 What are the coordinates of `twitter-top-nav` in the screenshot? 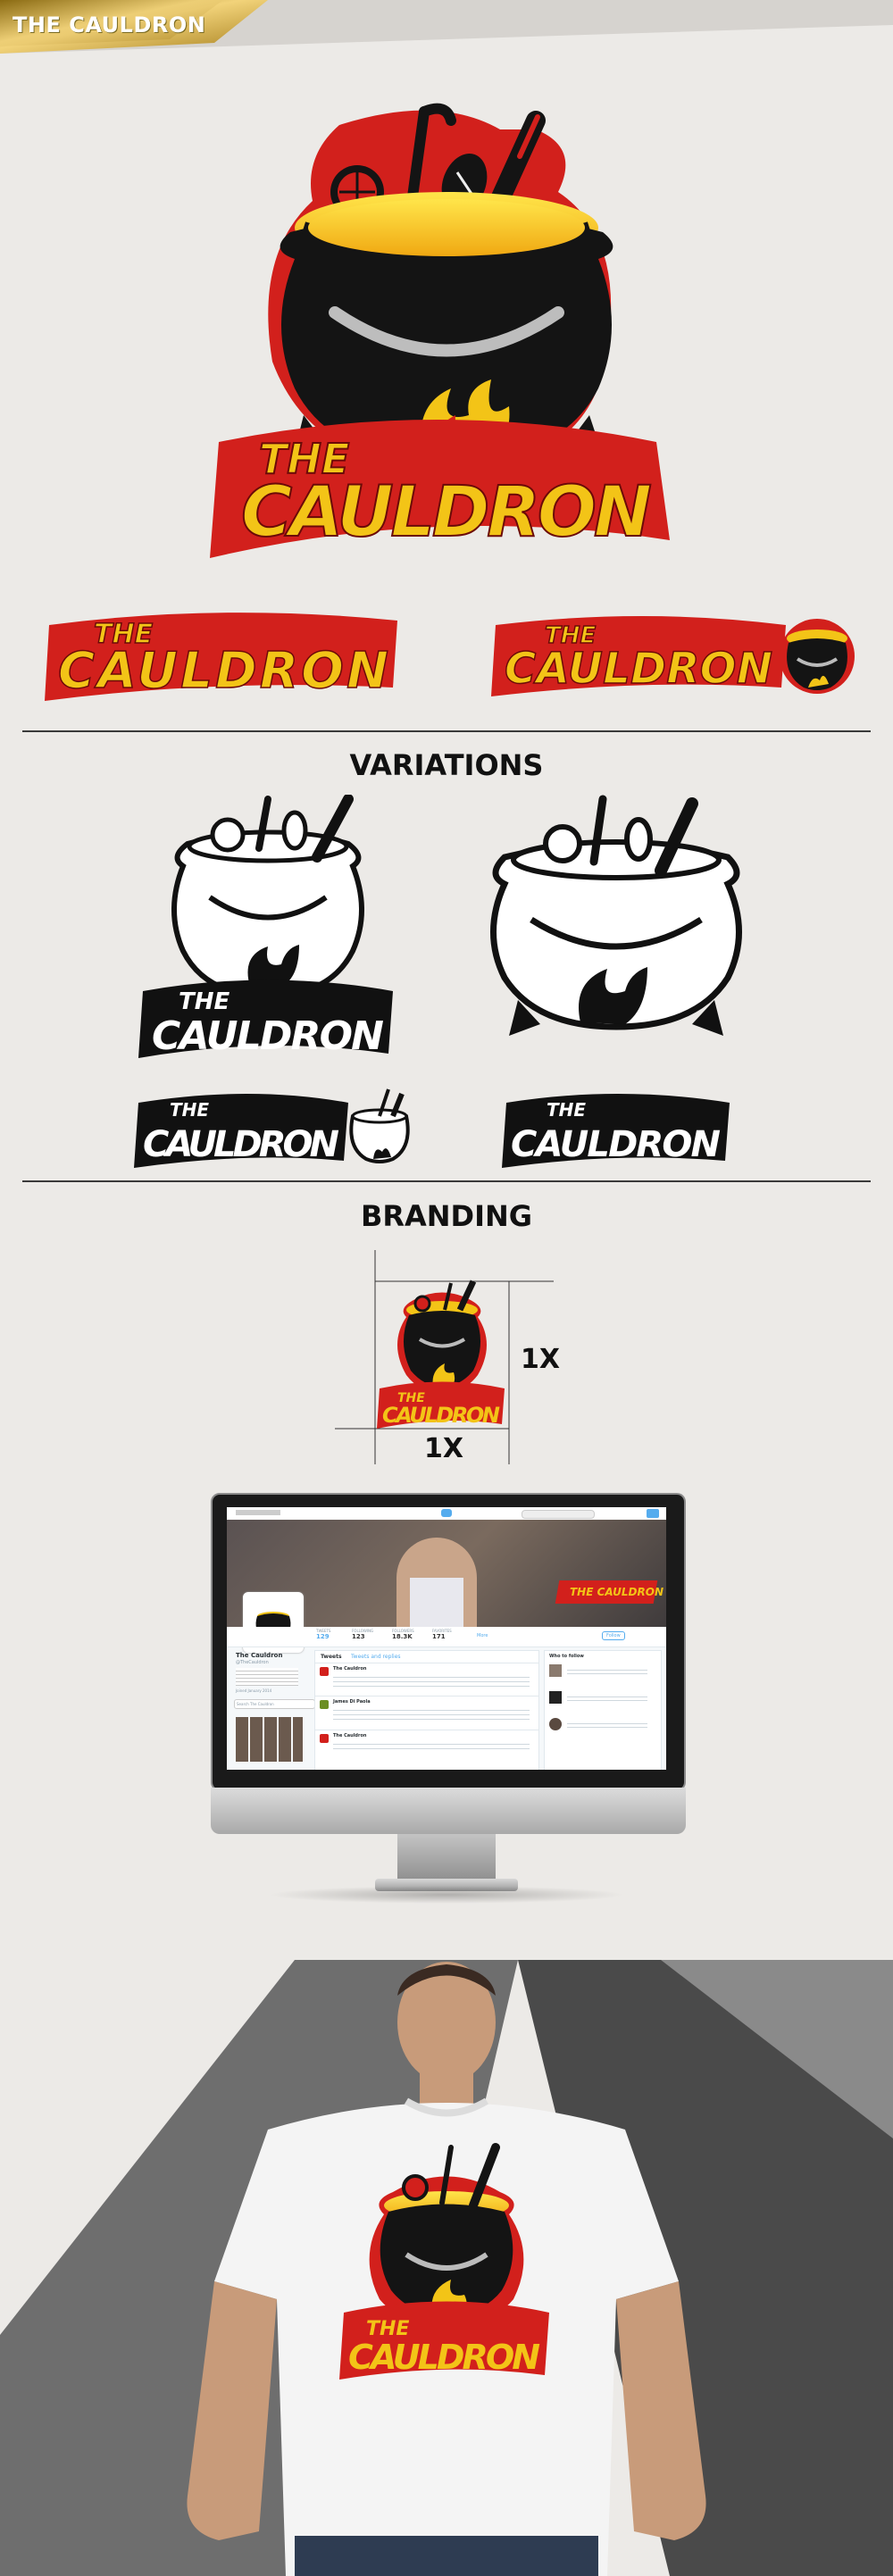 It's located at (446, 1514).